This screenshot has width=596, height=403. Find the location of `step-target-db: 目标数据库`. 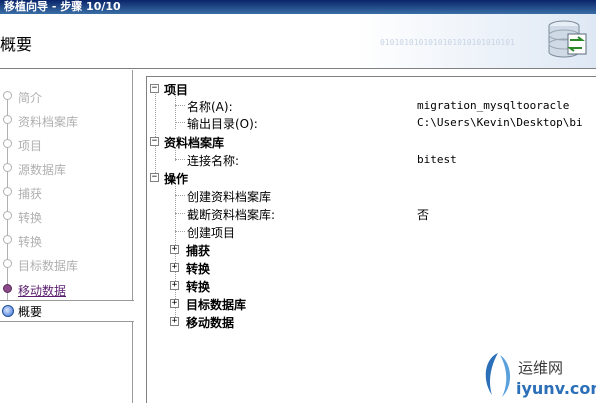

step-target-db: 目标数据库 is located at coordinates (66, 264).